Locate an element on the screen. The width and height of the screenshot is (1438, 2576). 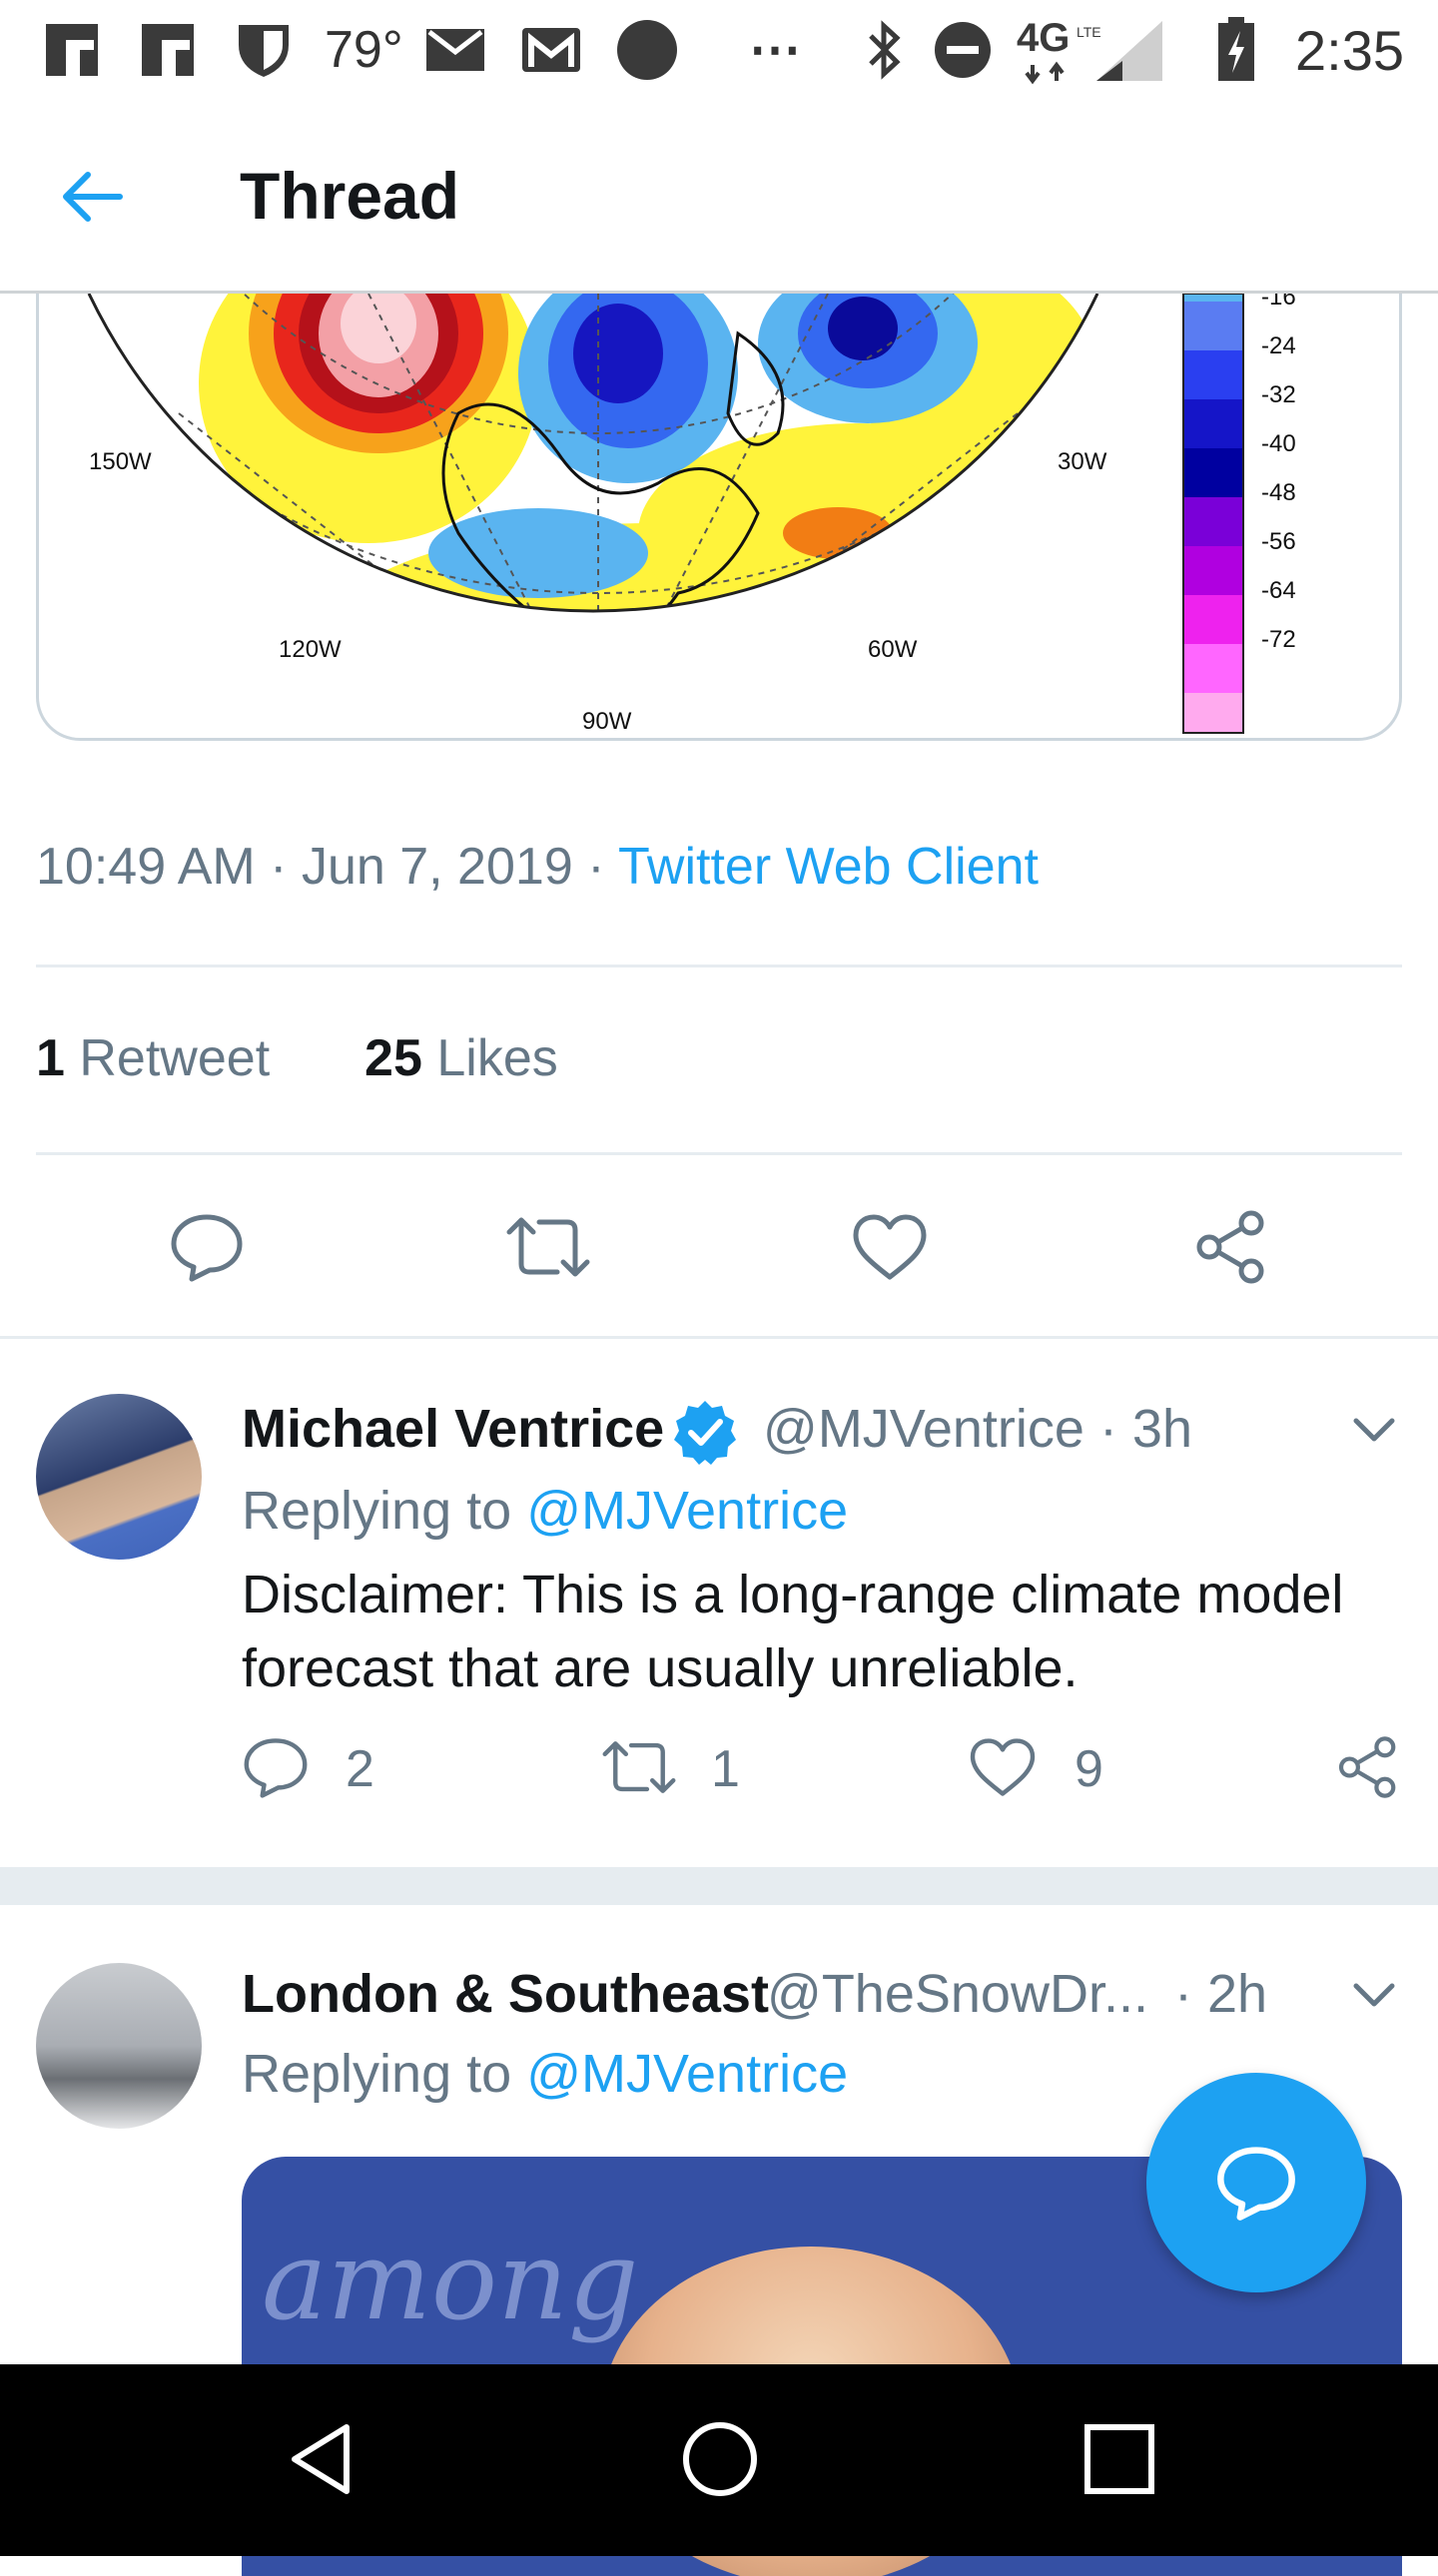
shield-icon is located at coordinates (264, 50).